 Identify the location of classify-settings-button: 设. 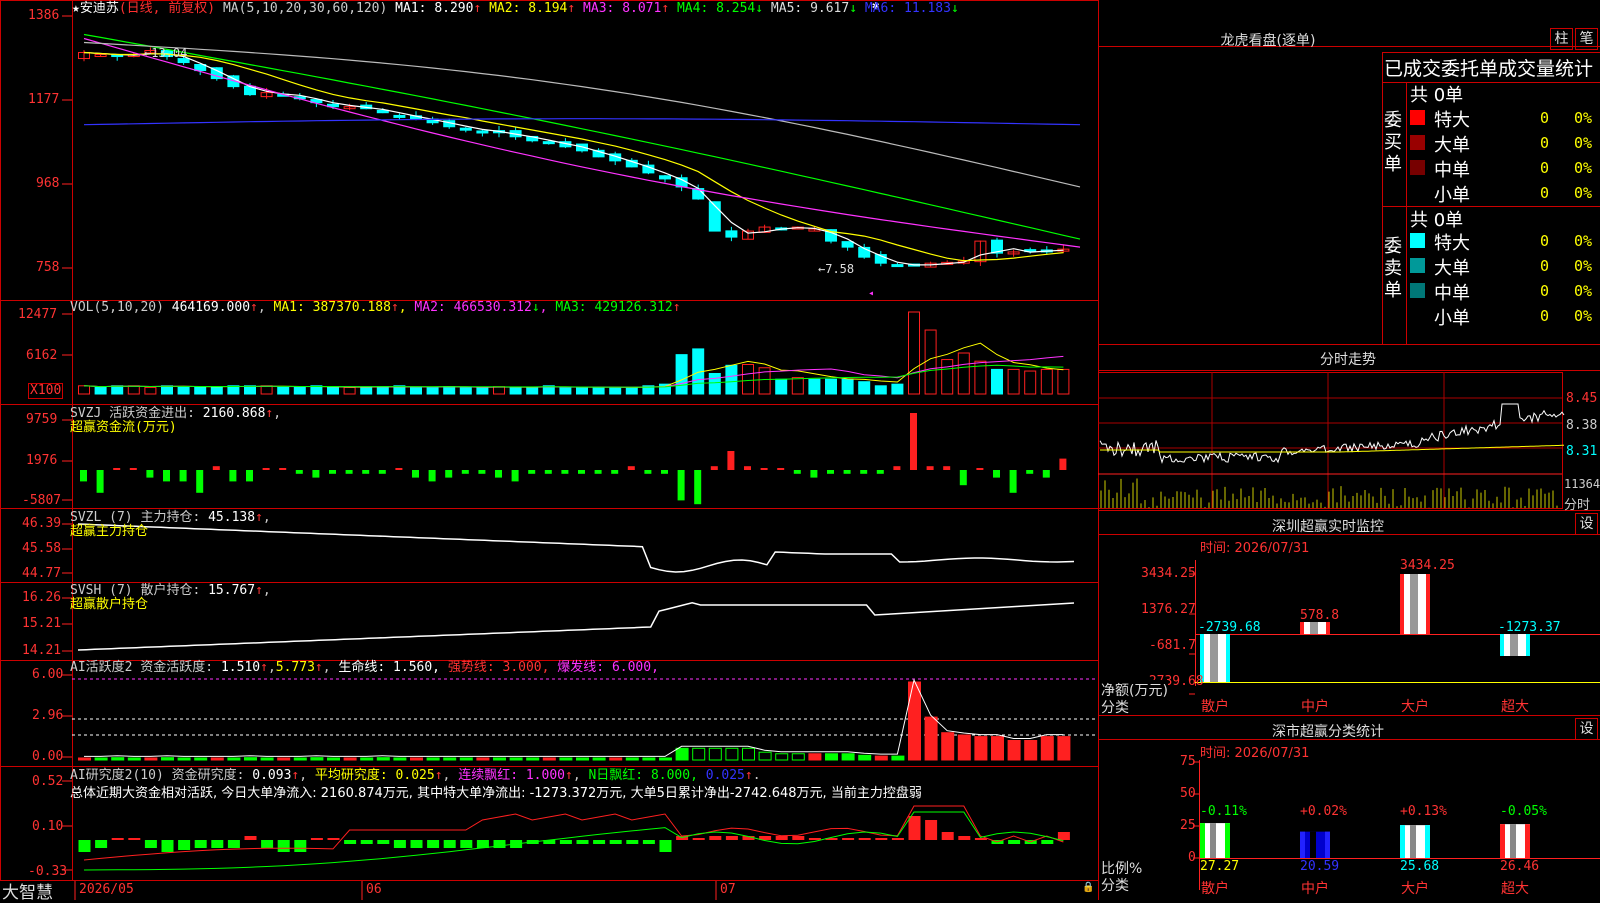
(1586, 729).